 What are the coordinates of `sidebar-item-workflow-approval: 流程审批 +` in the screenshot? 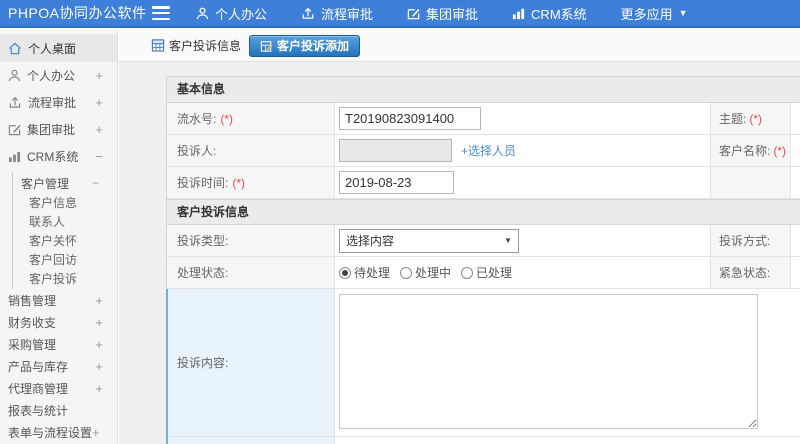 It's located at (58, 102).